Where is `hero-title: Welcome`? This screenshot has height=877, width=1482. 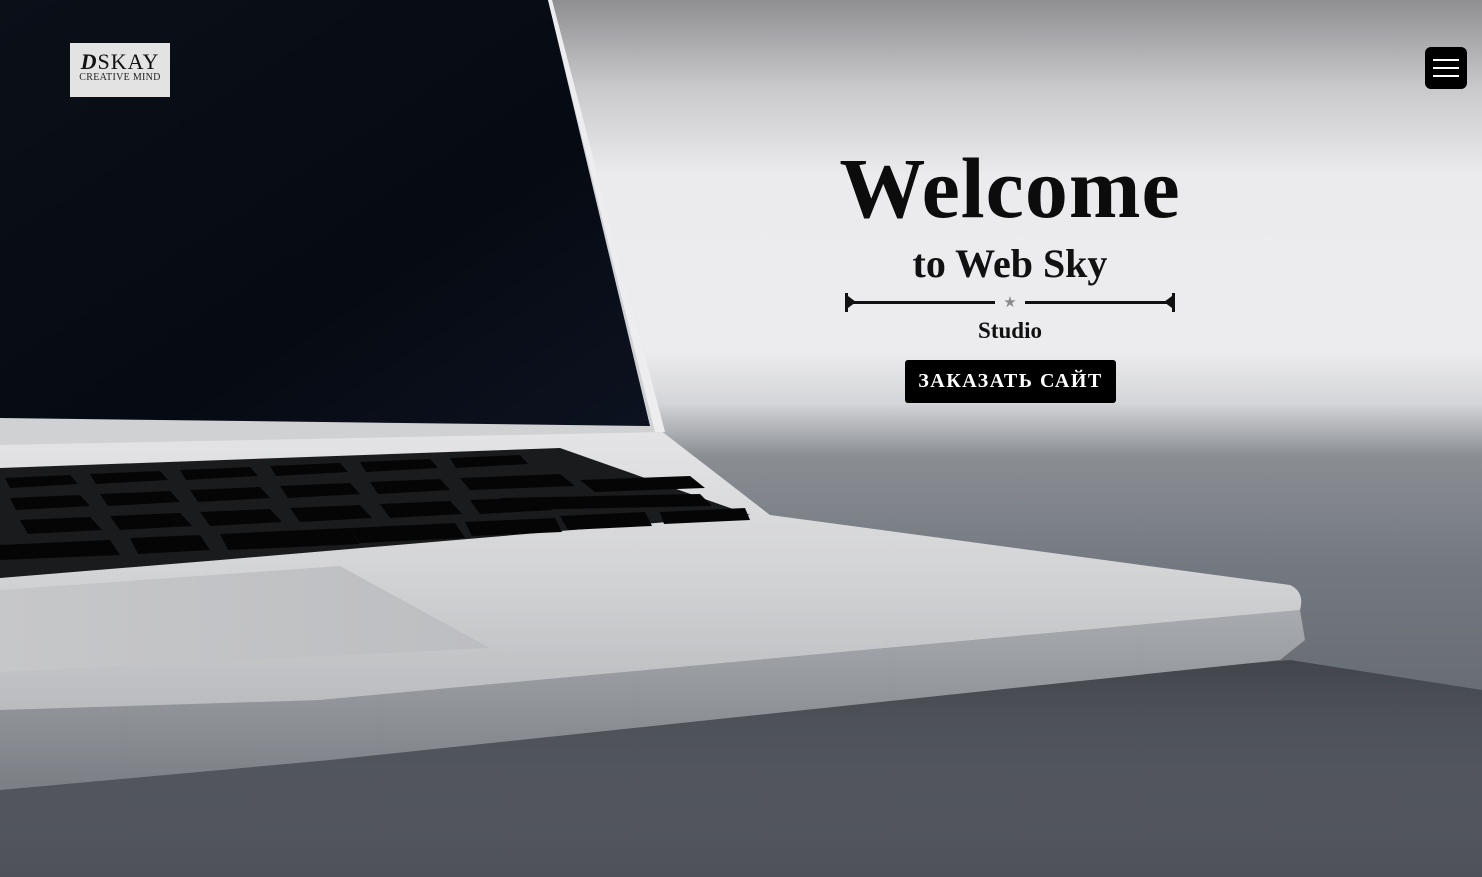 hero-title: Welcome is located at coordinates (1010, 188).